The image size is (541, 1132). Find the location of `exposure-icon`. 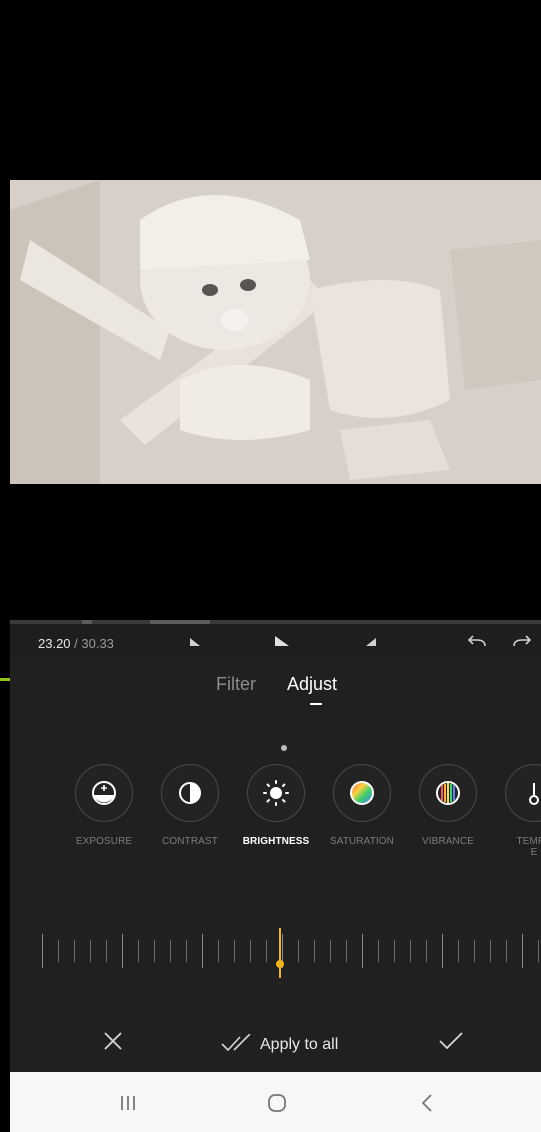

exposure-icon is located at coordinates (104, 793).